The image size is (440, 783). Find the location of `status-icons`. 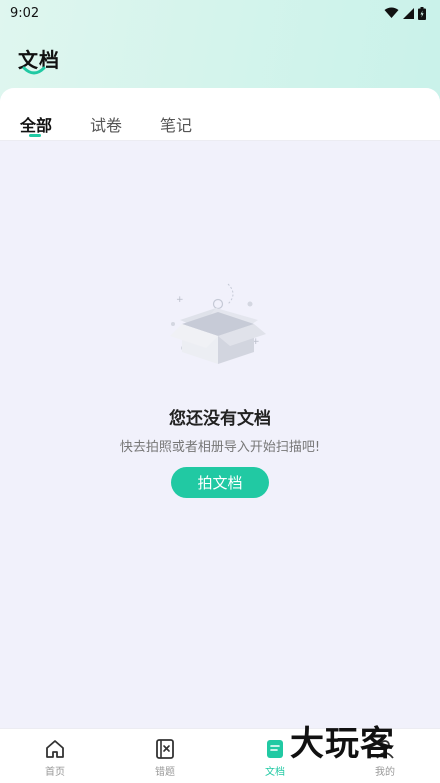

status-icons is located at coordinates (405, 13).